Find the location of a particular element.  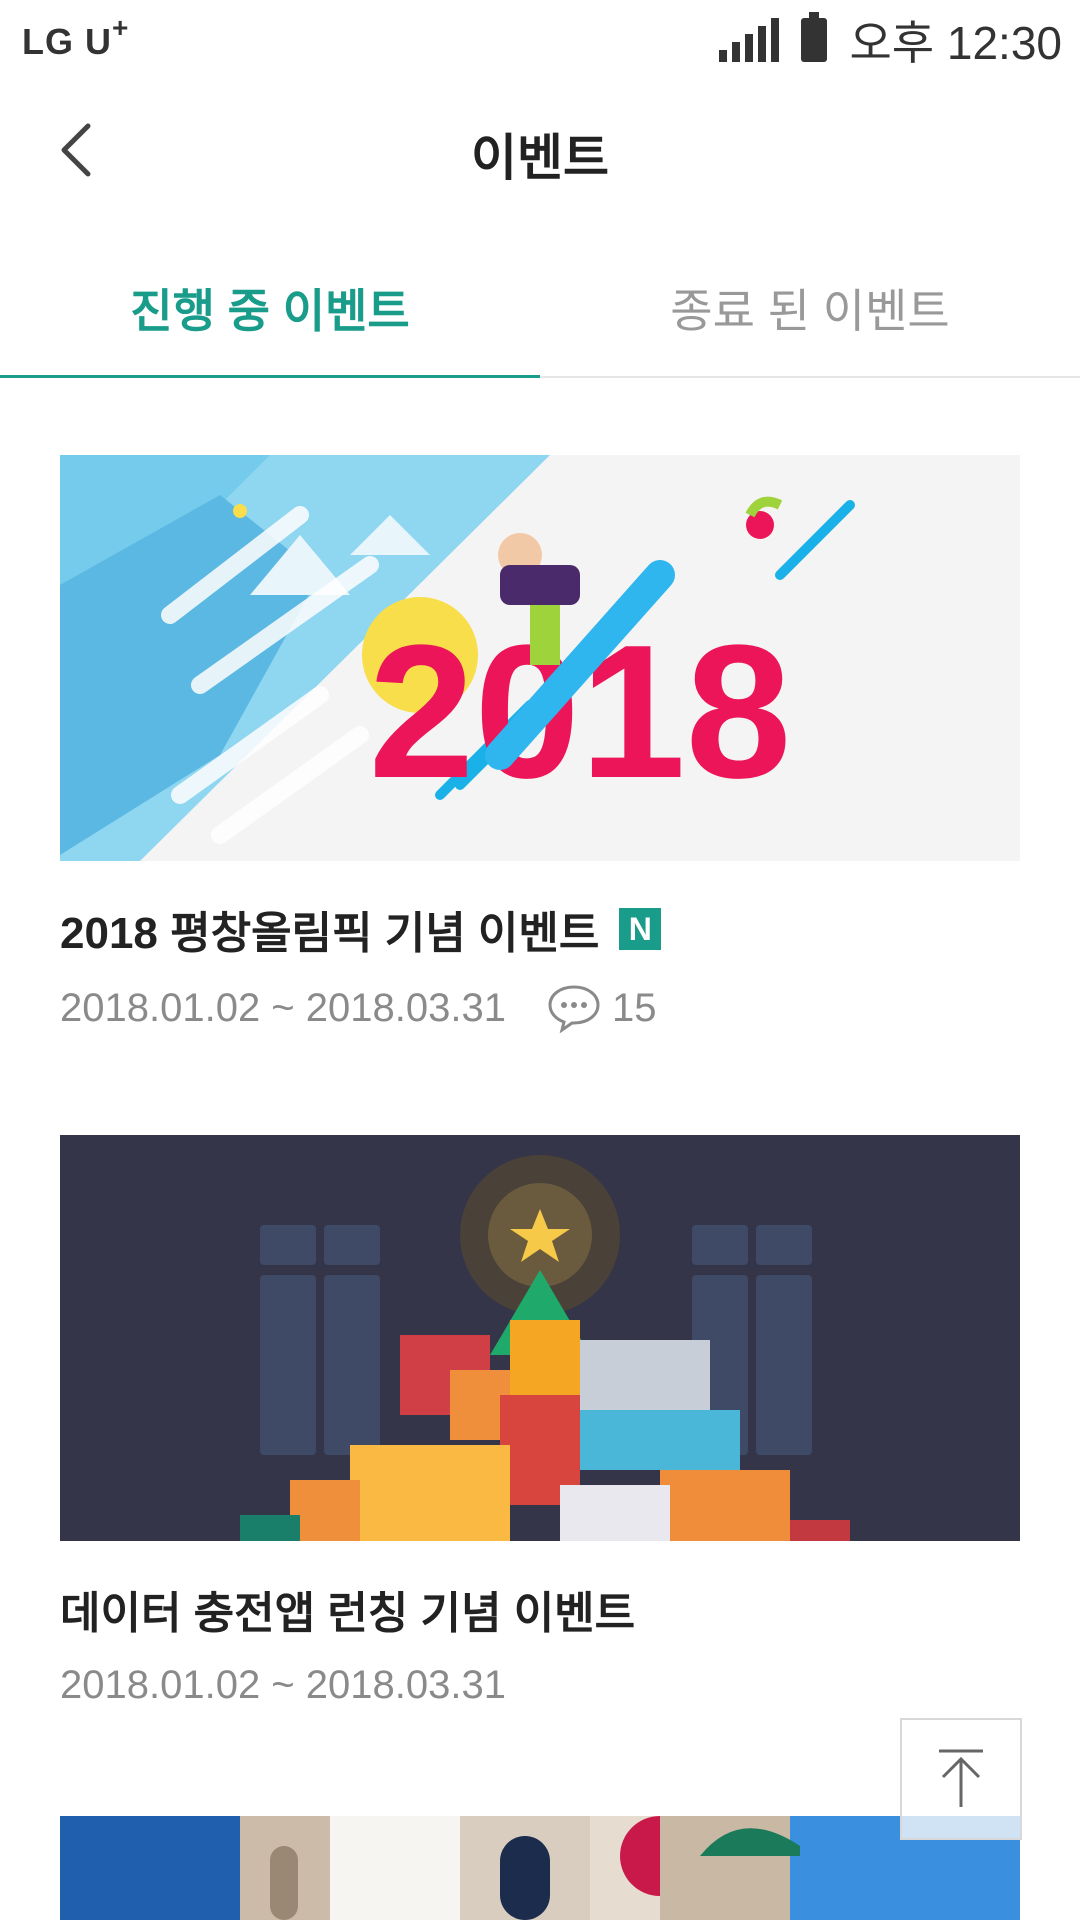

app-header: 이벤트 is located at coordinates (540, 150).